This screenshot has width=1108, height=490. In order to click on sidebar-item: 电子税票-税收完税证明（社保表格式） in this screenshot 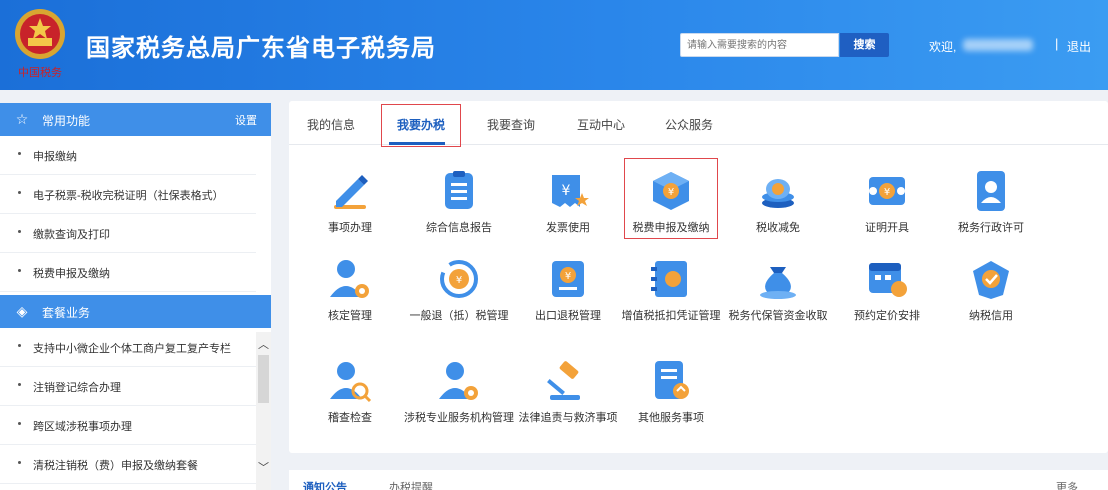, I will do `click(128, 194)`.